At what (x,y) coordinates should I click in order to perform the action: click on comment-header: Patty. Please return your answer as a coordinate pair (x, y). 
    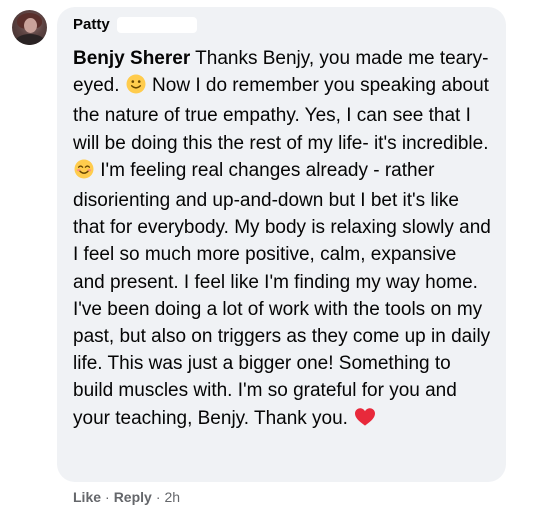
    Looking at the image, I should click on (135, 24).